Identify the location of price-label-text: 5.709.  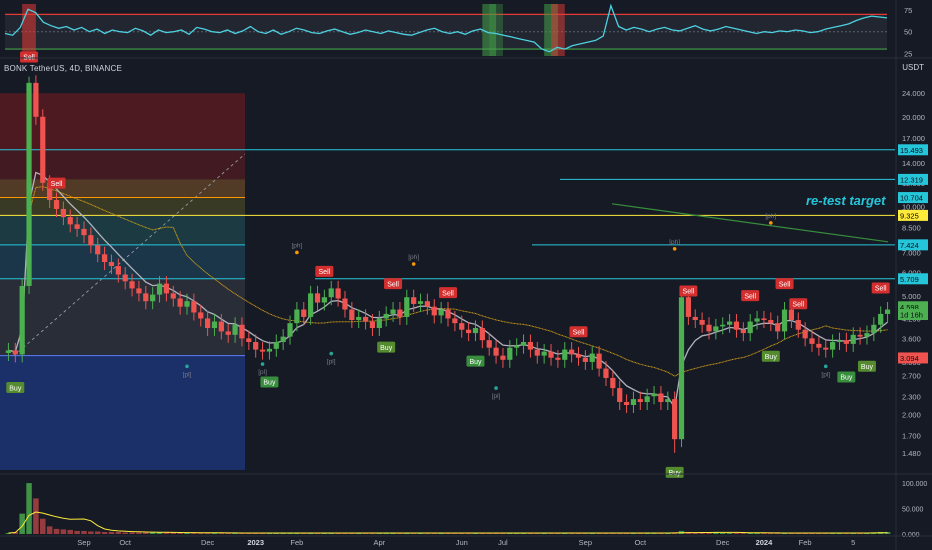
(909, 279).